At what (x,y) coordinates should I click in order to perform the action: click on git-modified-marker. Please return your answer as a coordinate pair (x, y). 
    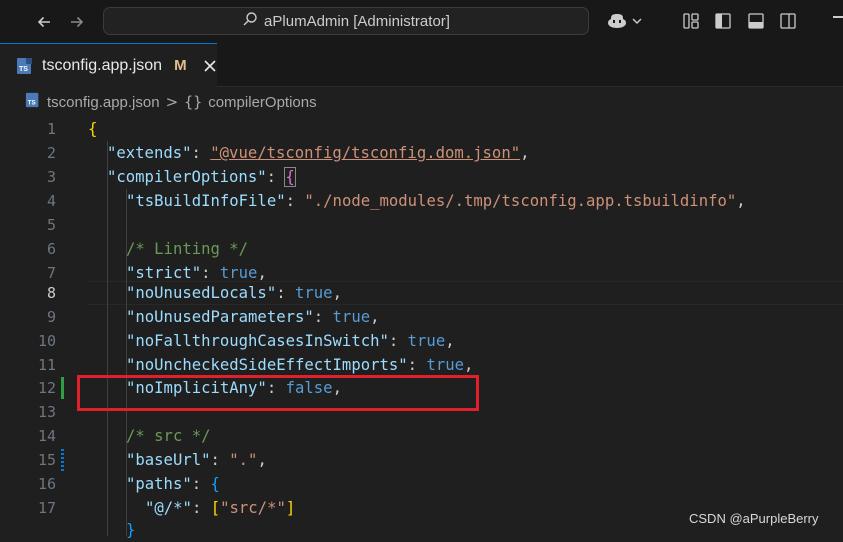
    Looking at the image, I should click on (62, 460).